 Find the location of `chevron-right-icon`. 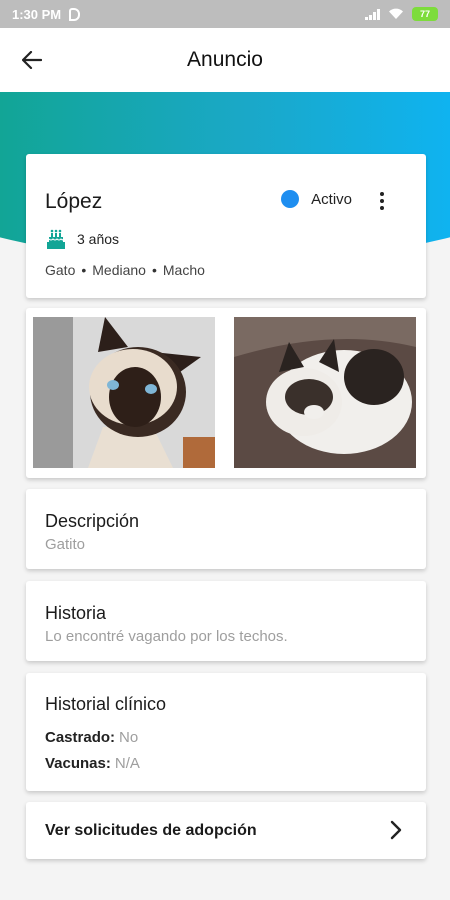

chevron-right-icon is located at coordinates (396, 830).